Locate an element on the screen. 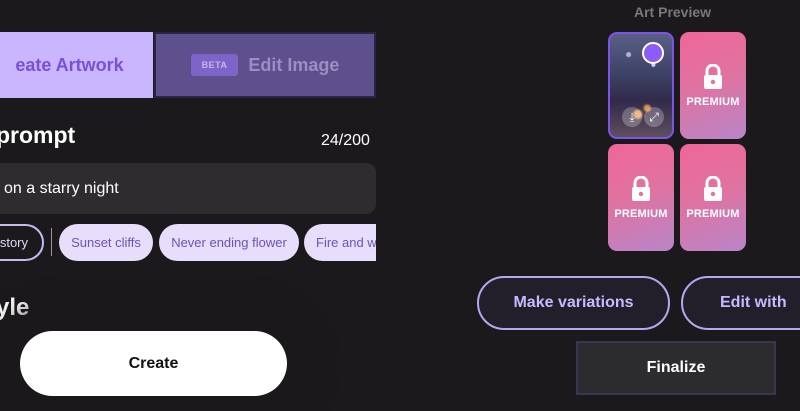  character-count: 24/200 is located at coordinates (345, 140).